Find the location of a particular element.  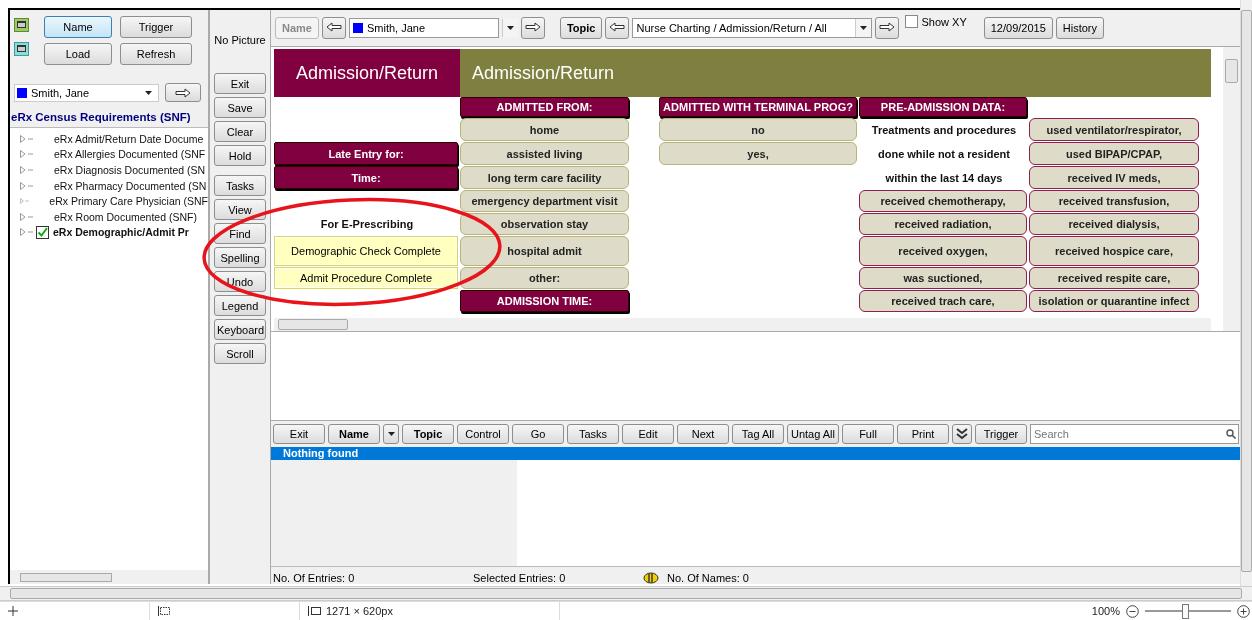

side-button: Save is located at coordinates (240, 107).